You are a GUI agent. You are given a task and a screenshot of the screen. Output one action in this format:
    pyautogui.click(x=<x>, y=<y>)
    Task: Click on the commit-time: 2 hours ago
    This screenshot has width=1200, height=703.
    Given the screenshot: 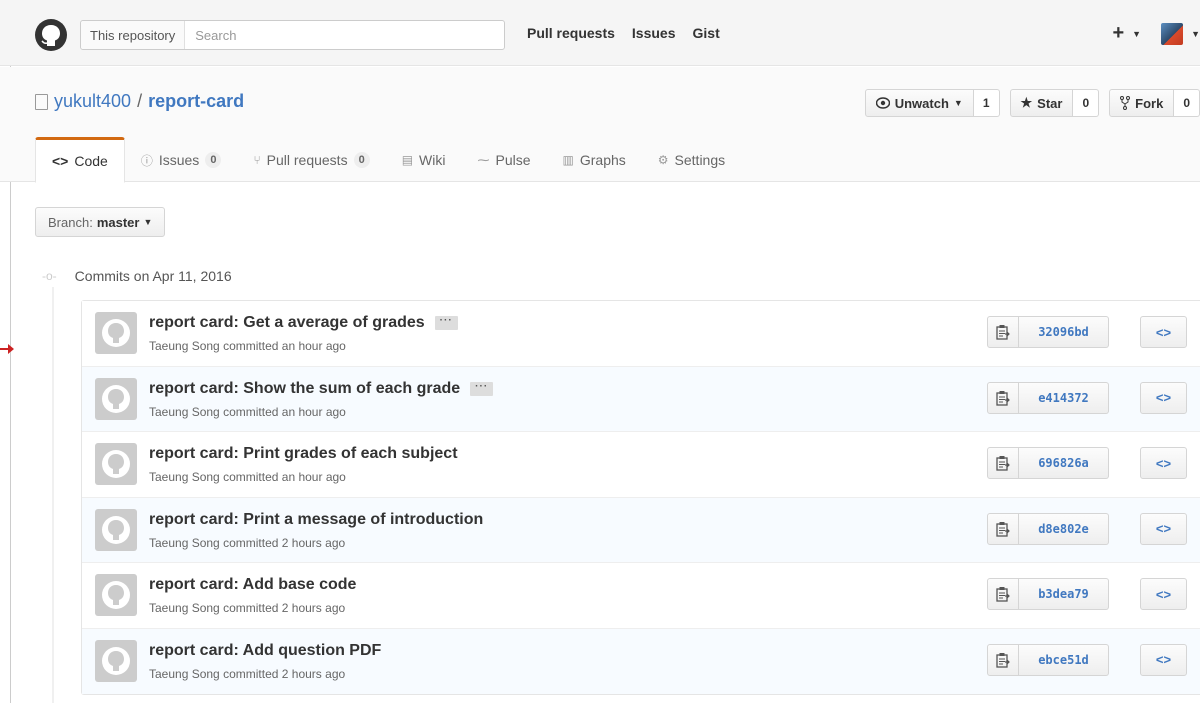 What is the action you would take?
    pyautogui.click(x=313, y=608)
    